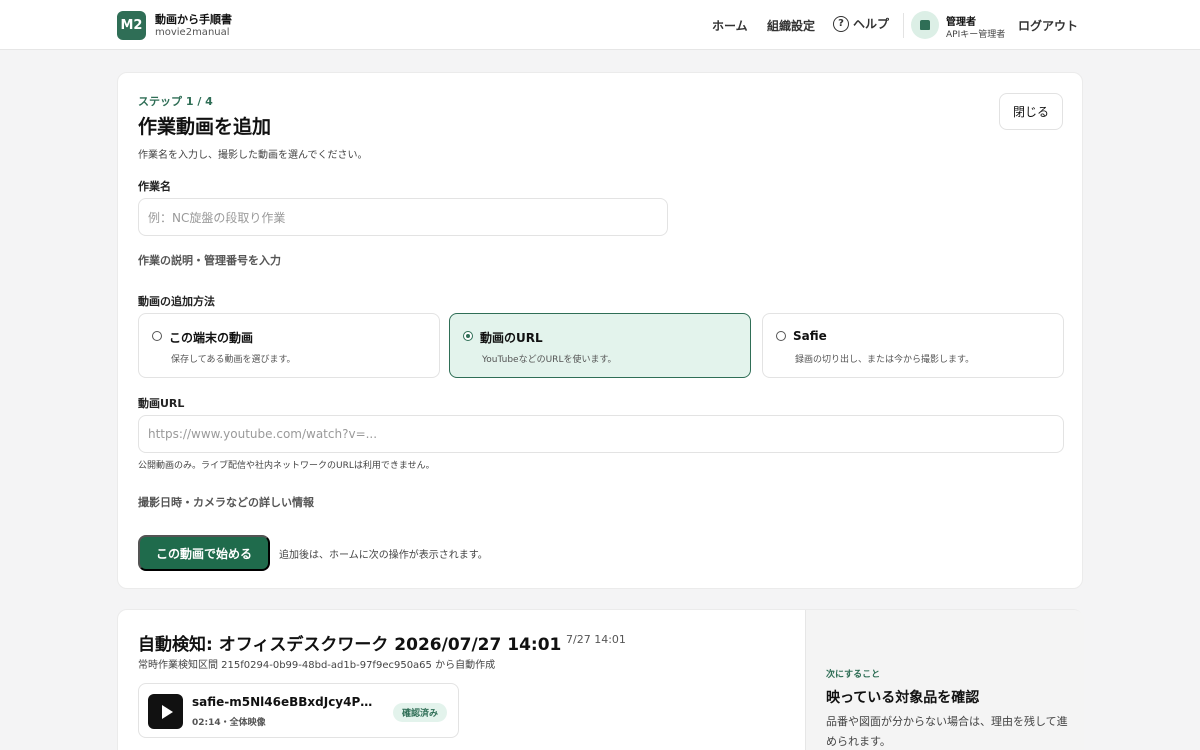  Describe the element at coordinates (192, 32) in the screenshot. I see `app-subtitle: movie2manual` at that location.